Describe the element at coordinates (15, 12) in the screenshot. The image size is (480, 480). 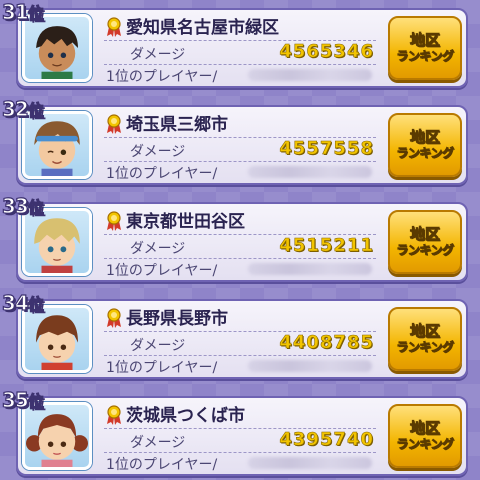
I see `rank-value: 31` at that location.